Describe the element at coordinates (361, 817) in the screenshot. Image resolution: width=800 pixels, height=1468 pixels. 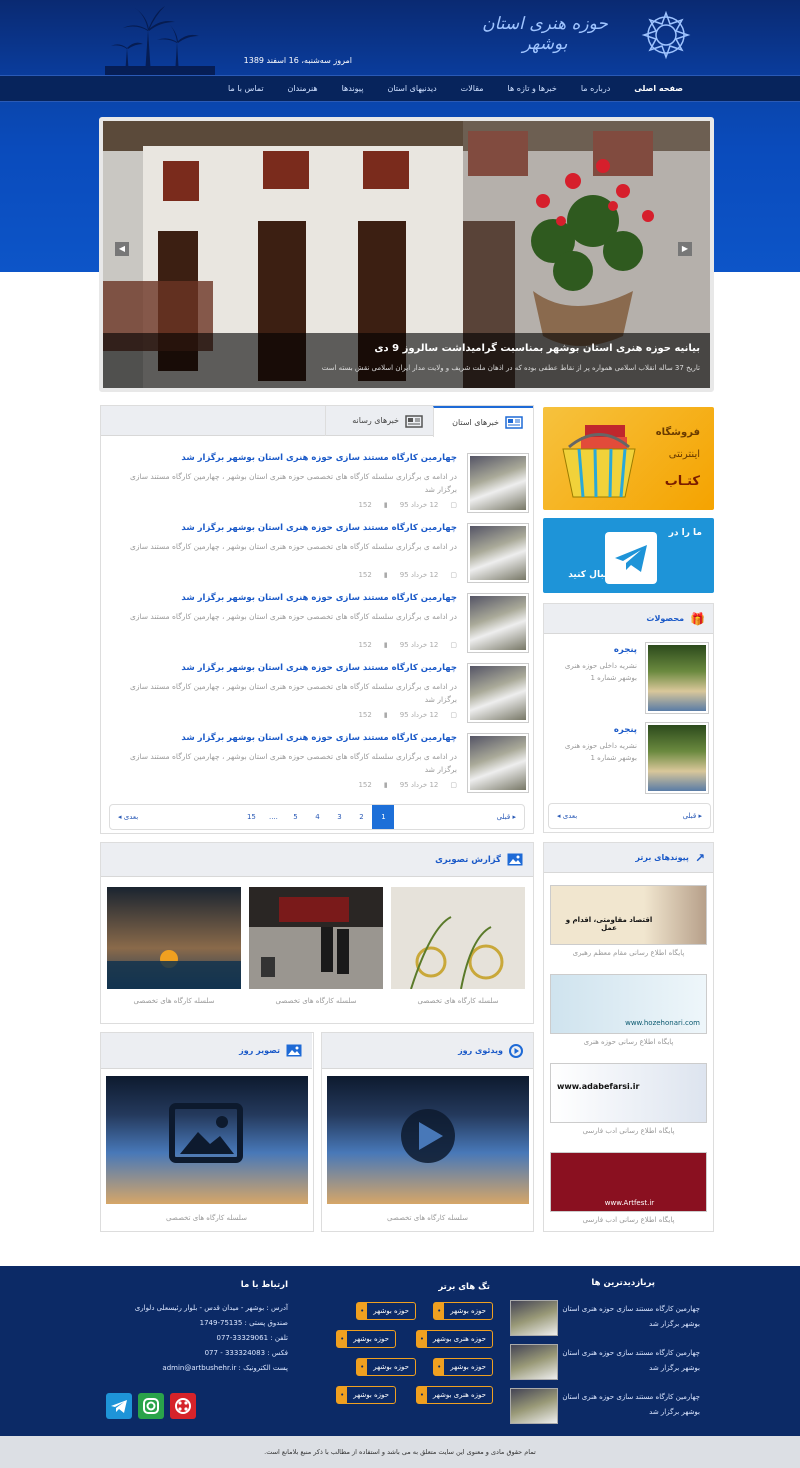
I see `pager-page: 2` at that location.